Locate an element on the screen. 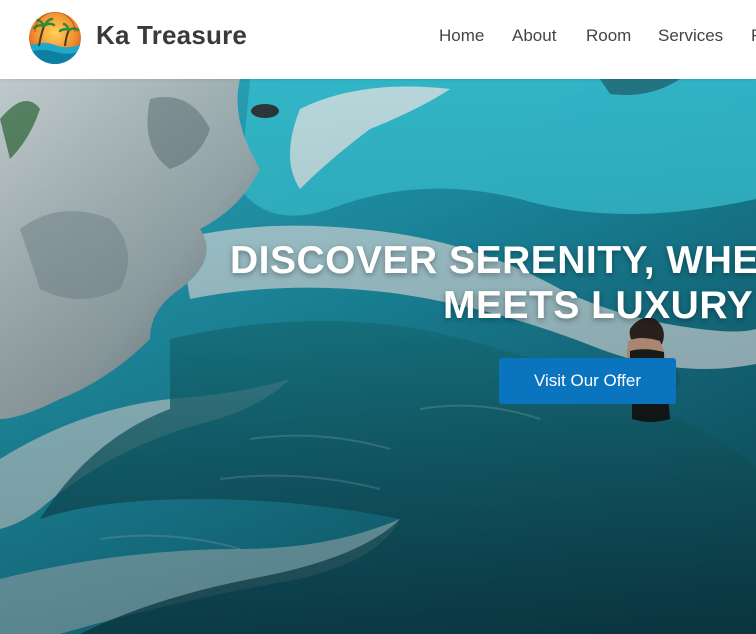  visit-offer-button: Visit Our Offer is located at coordinates (587, 381).